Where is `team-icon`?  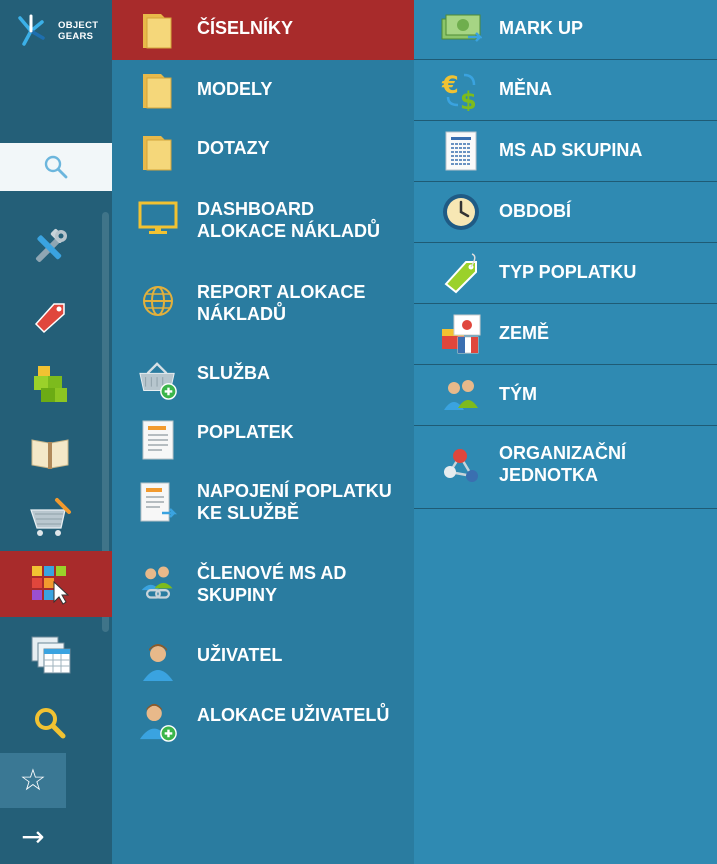 team-icon is located at coordinates (461, 395).